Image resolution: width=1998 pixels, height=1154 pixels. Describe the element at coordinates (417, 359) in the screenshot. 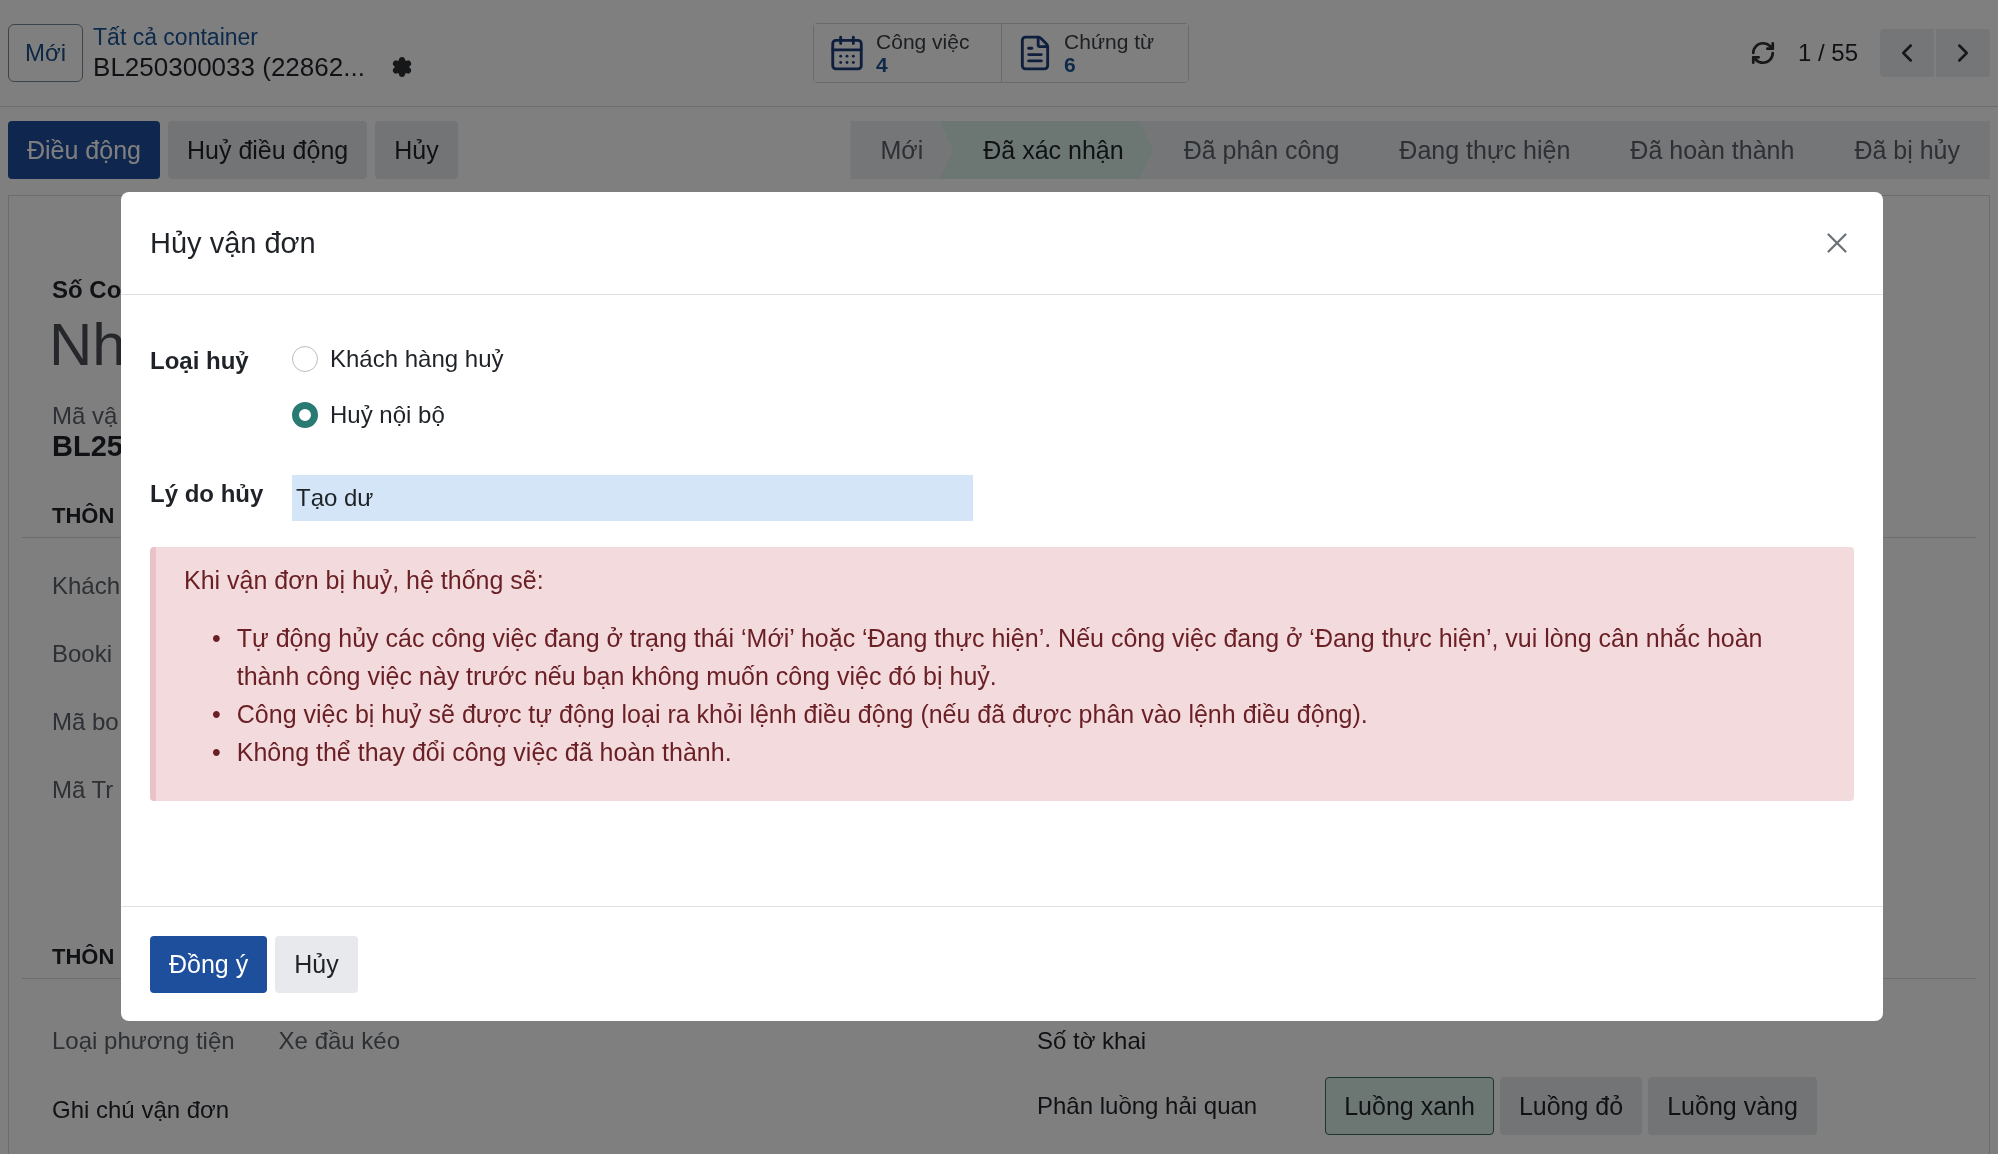

I see `radio-label: Khách hàng huỷ` at that location.